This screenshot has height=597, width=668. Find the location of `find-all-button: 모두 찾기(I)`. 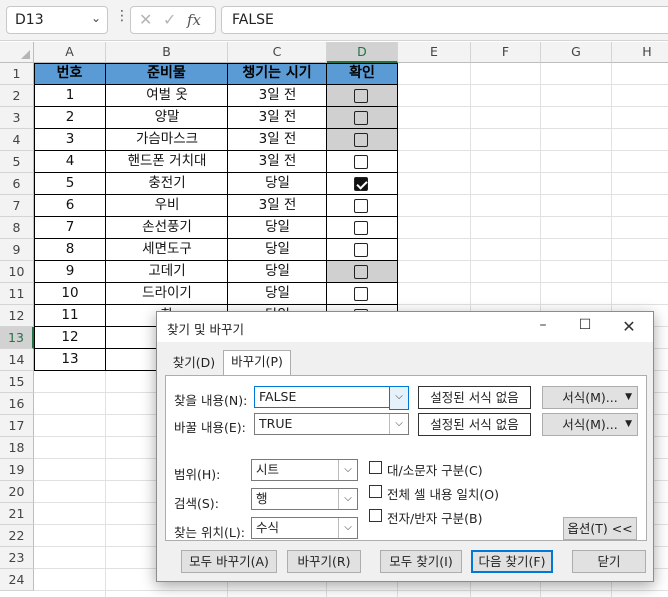

find-all-button: 모두 찾기(I) is located at coordinates (421, 561).